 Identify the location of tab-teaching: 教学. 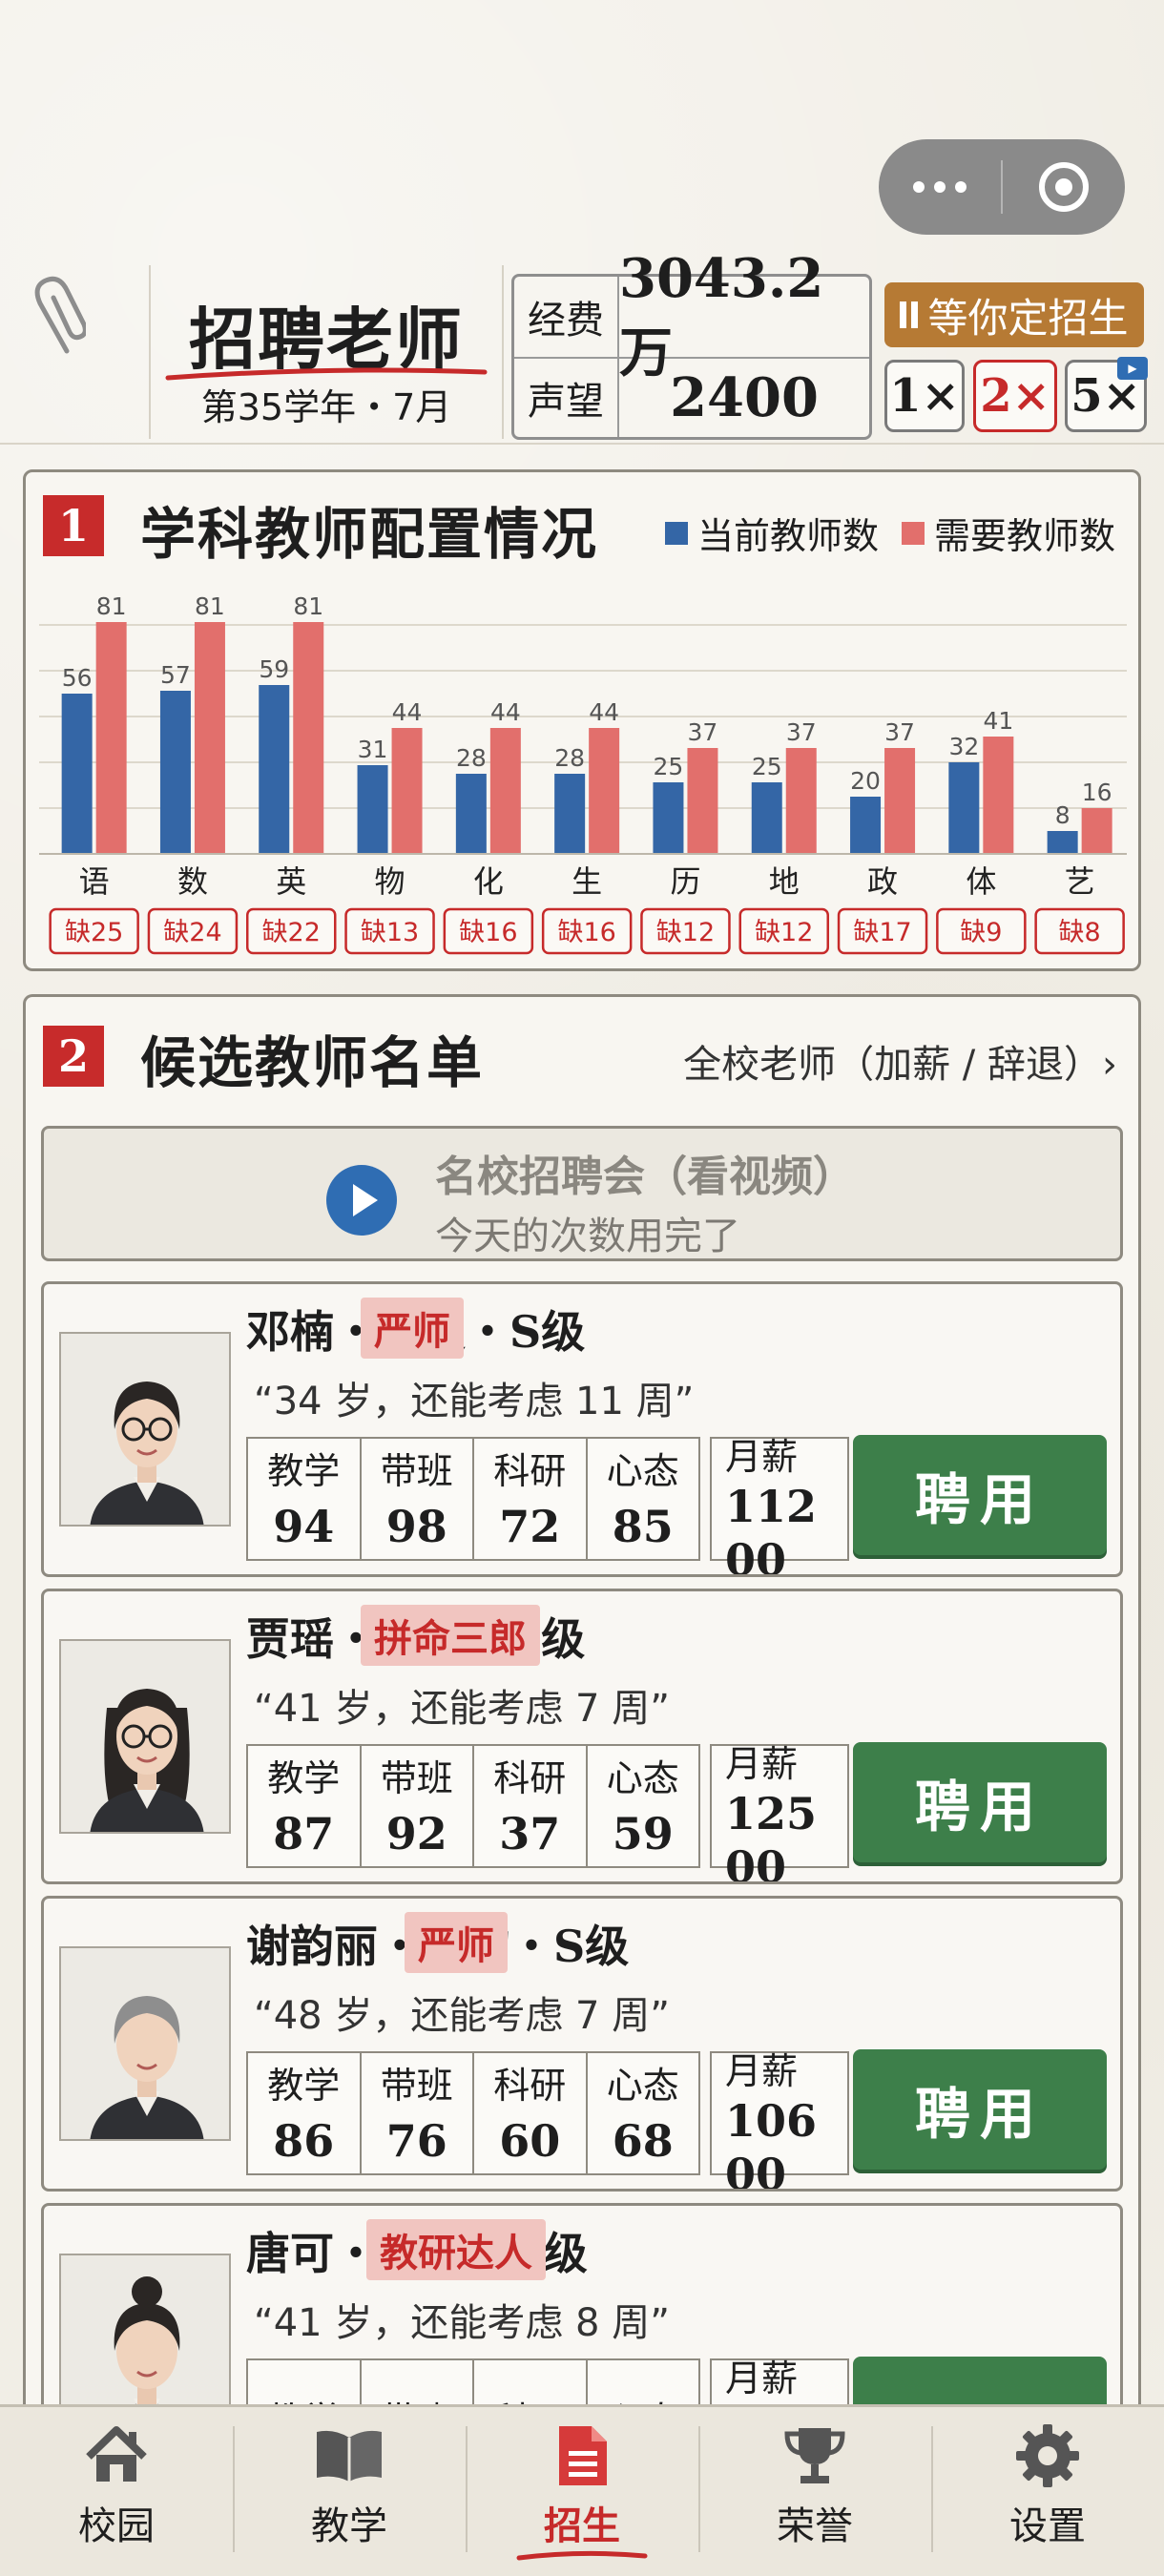
(349, 2491).